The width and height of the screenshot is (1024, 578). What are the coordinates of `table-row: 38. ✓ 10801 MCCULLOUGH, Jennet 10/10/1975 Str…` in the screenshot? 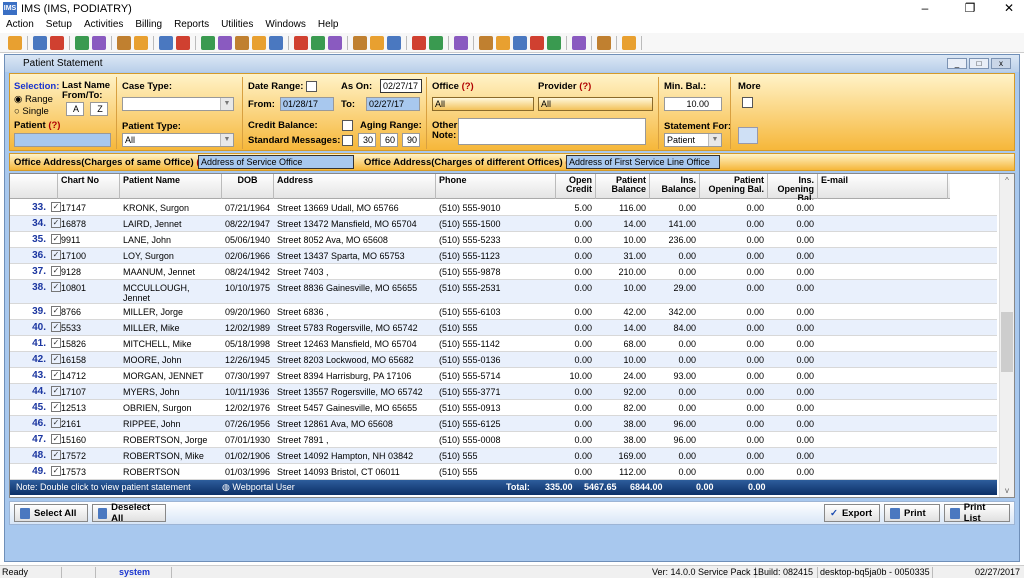 It's located at (503, 292).